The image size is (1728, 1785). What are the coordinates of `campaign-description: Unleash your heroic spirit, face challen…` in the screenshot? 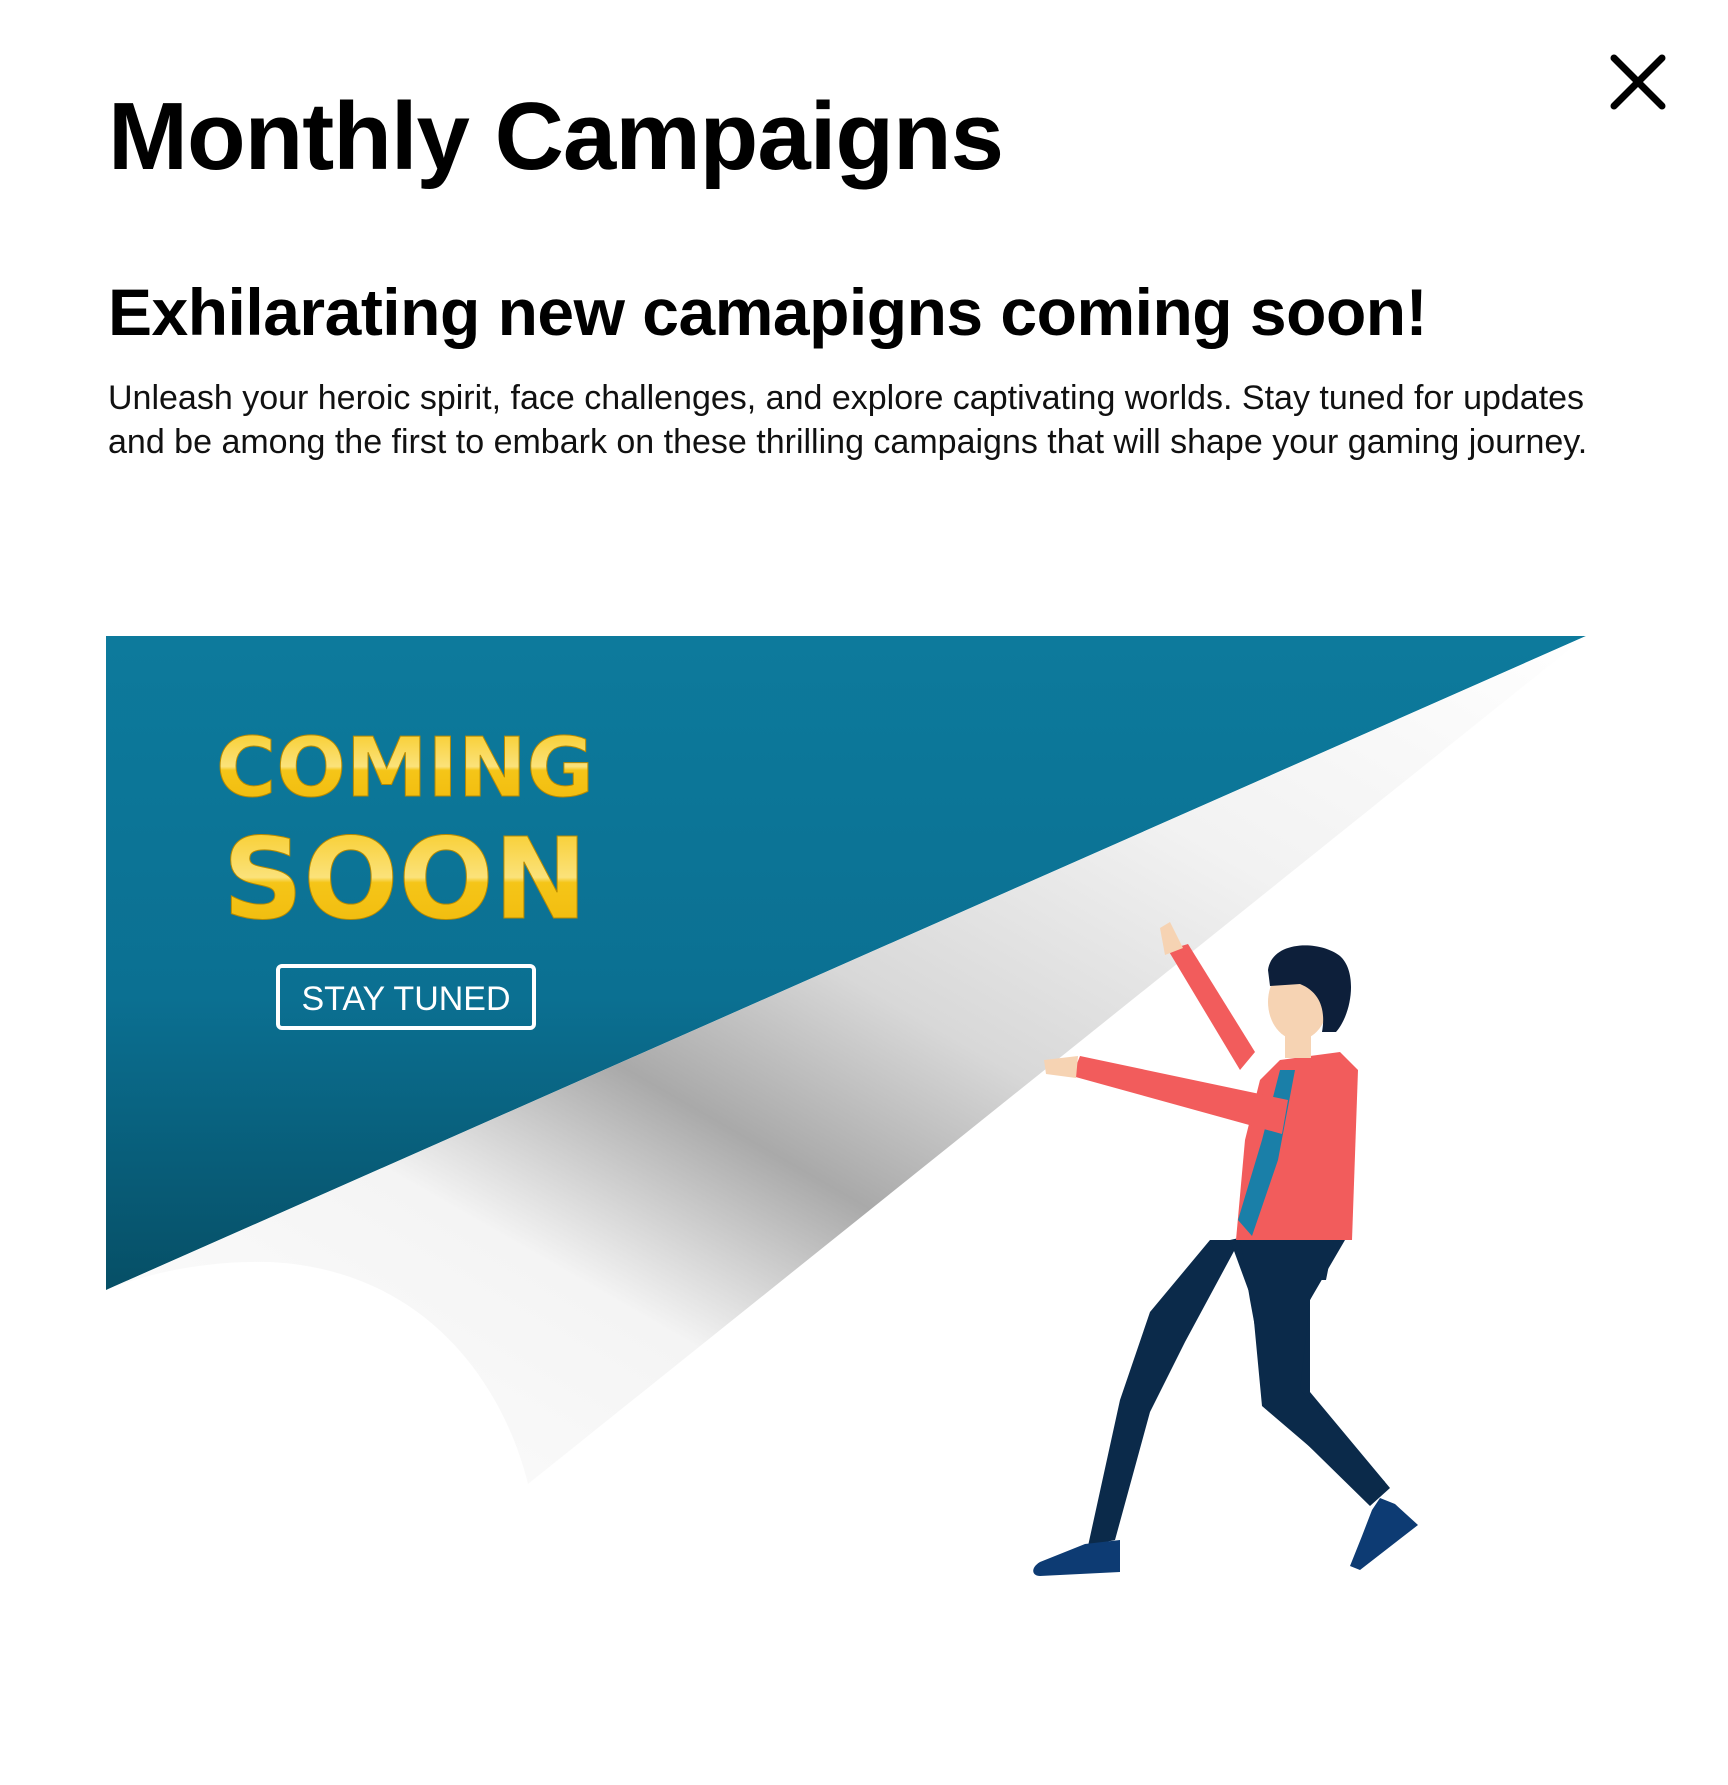 It's located at (848, 420).